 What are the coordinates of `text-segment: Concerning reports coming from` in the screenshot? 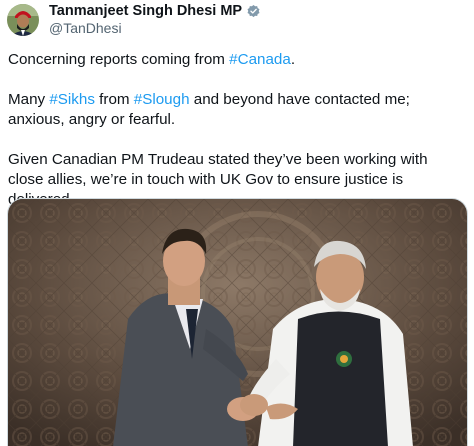 It's located at (119, 59).